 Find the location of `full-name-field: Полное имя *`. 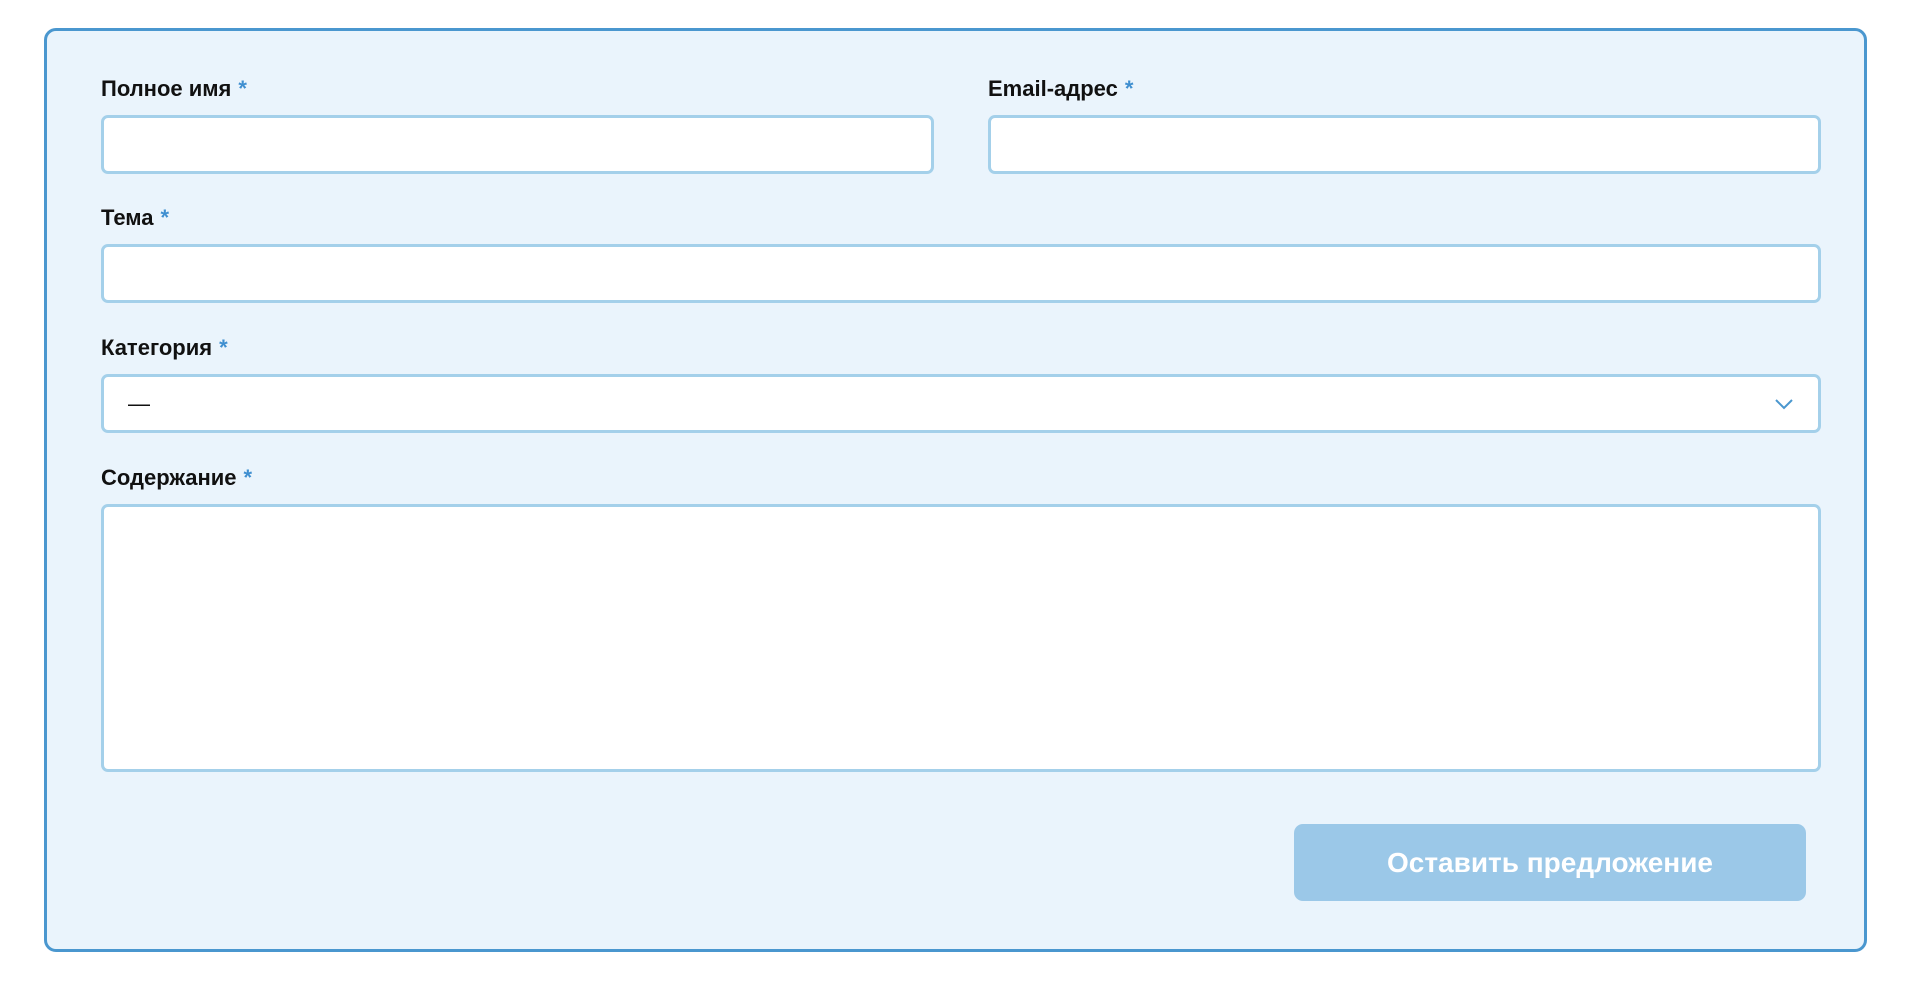

full-name-field: Полное имя * is located at coordinates (517, 124).